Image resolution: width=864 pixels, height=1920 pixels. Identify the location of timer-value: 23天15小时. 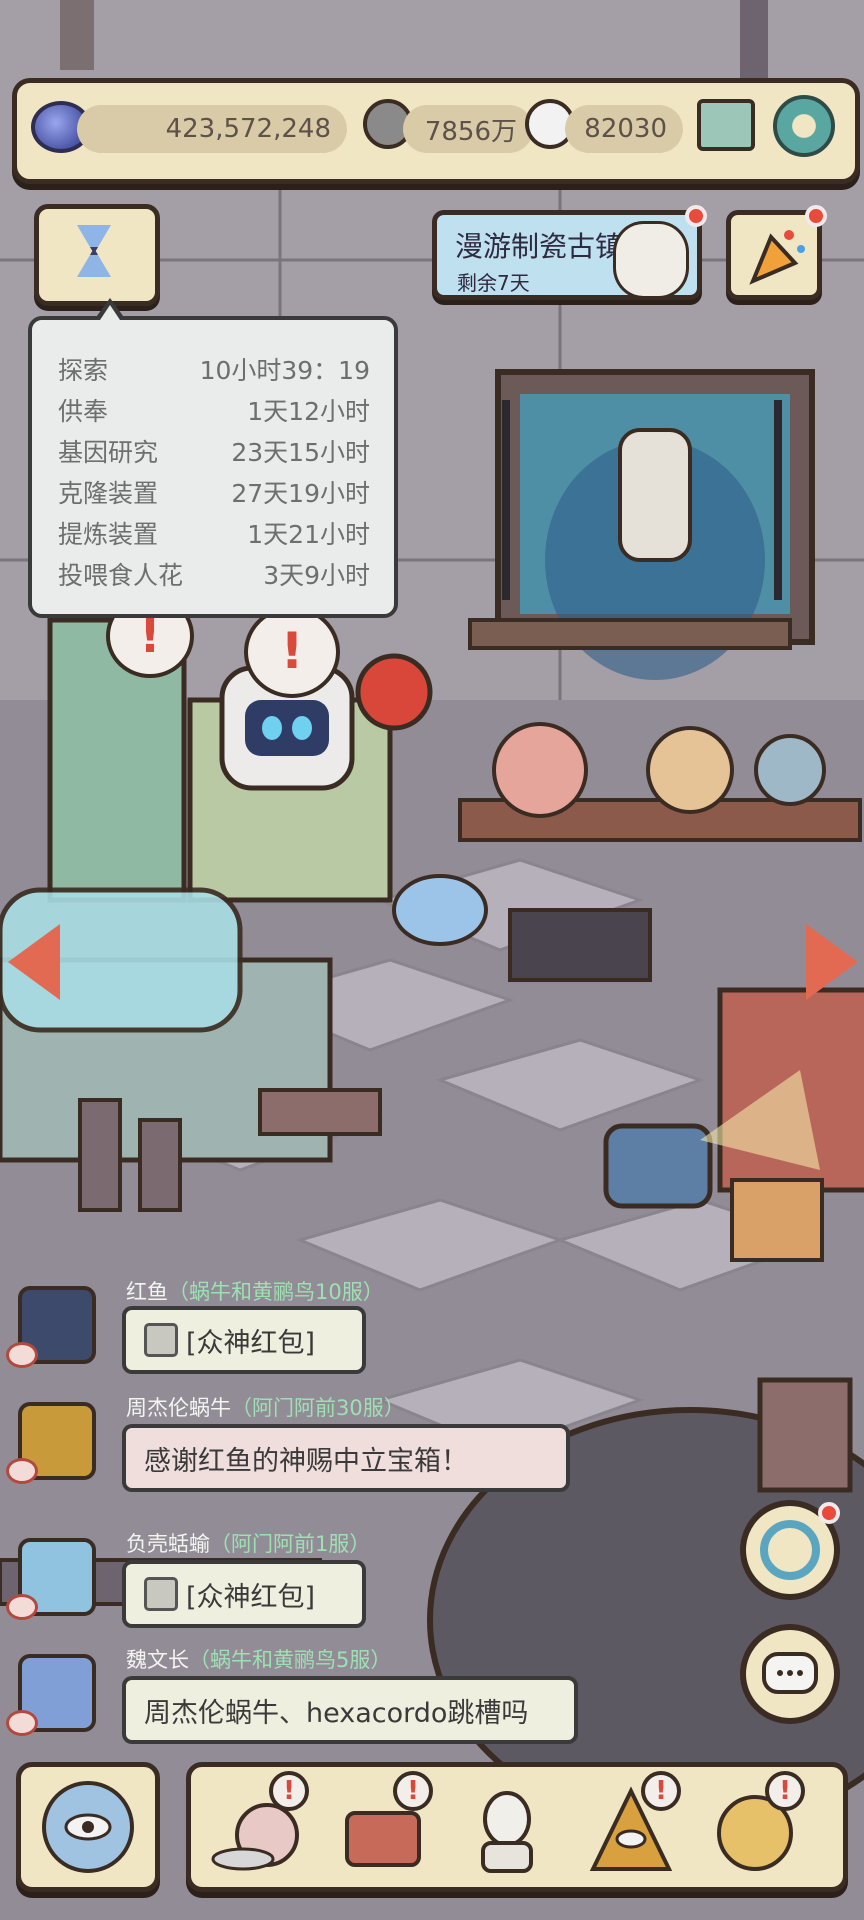
(300, 452).